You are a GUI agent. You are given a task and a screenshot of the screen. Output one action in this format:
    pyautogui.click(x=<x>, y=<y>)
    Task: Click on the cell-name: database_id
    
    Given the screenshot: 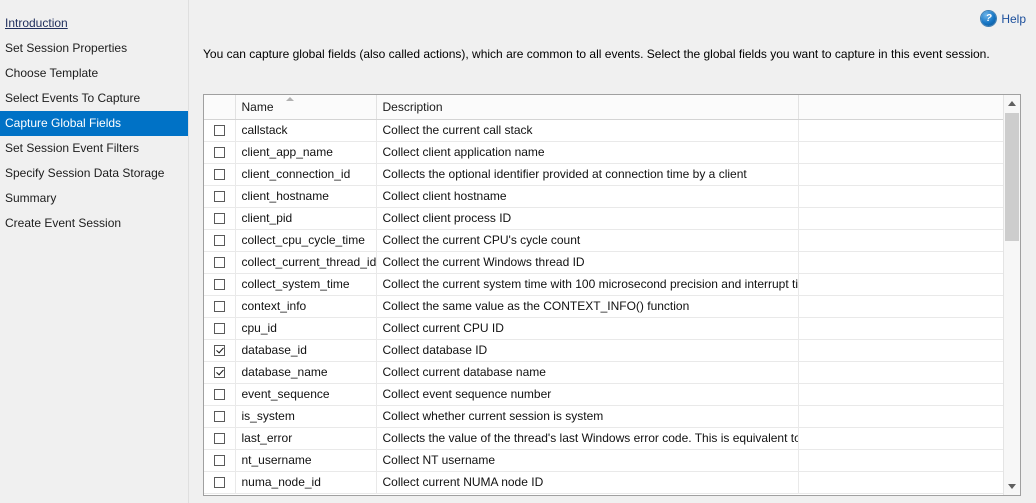 What is the action you would take?
    pyautogui.click(x=306, y=350)
    